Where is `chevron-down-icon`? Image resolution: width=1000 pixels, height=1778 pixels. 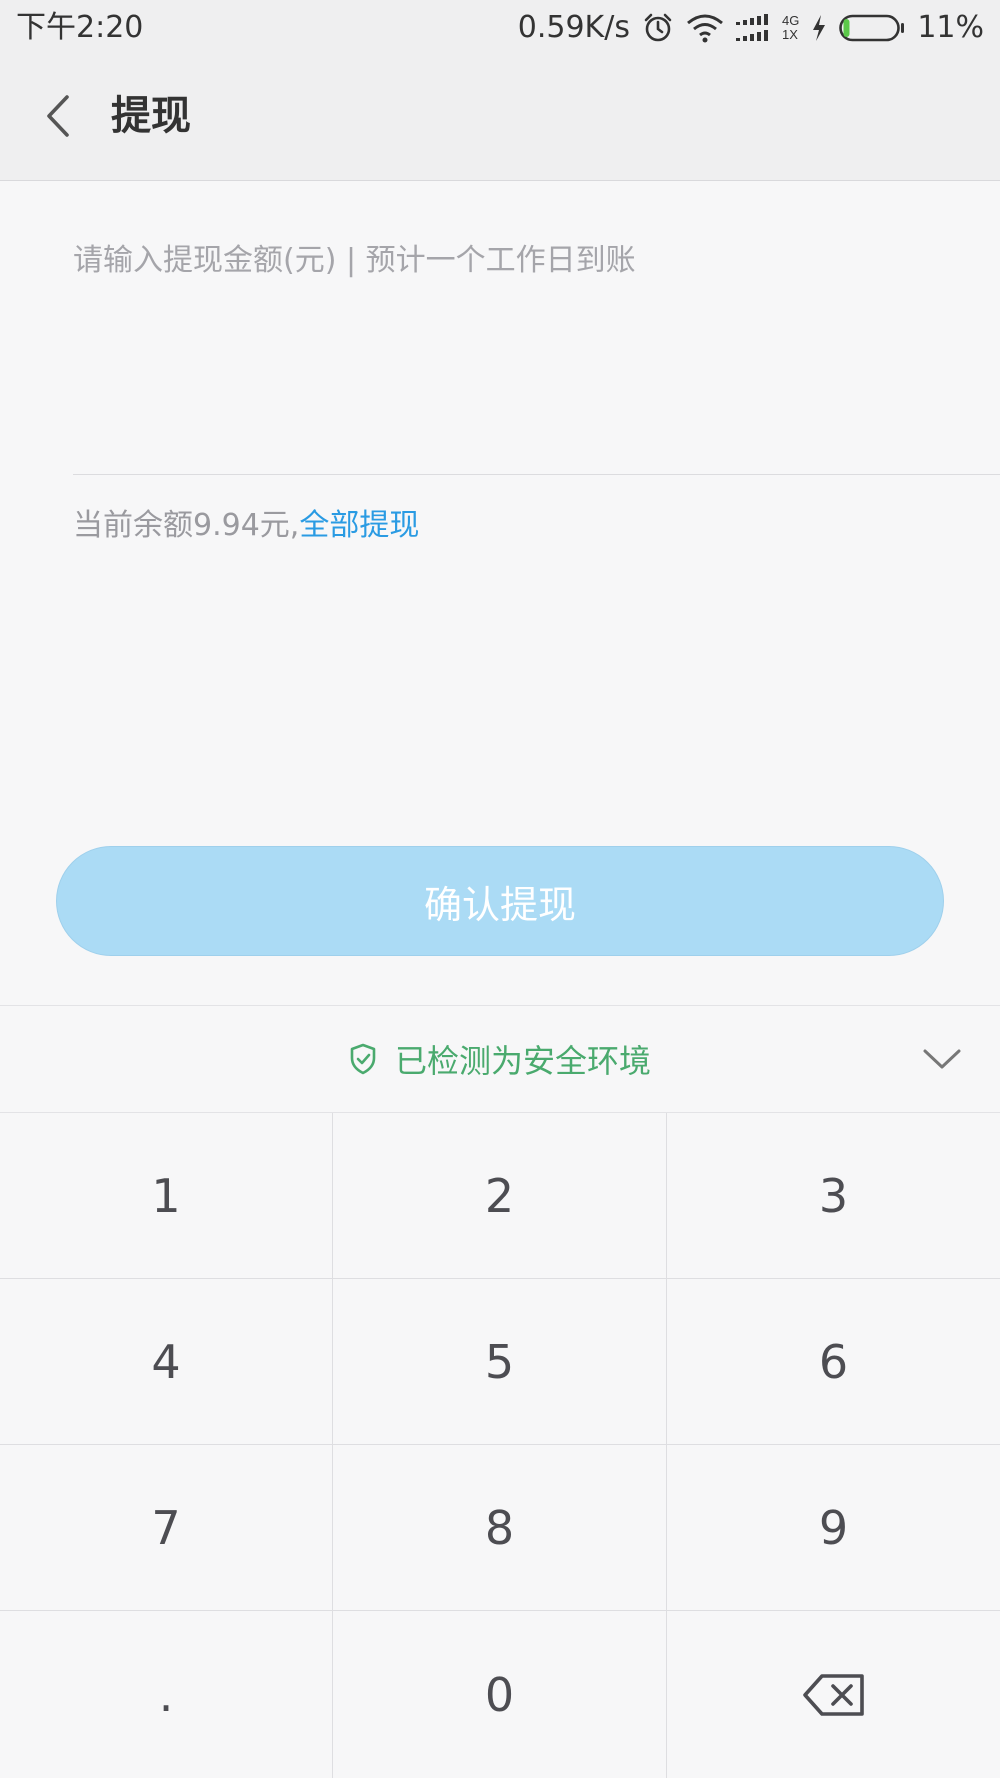 chevron-down-icon is located at coordinates (942, 1059).